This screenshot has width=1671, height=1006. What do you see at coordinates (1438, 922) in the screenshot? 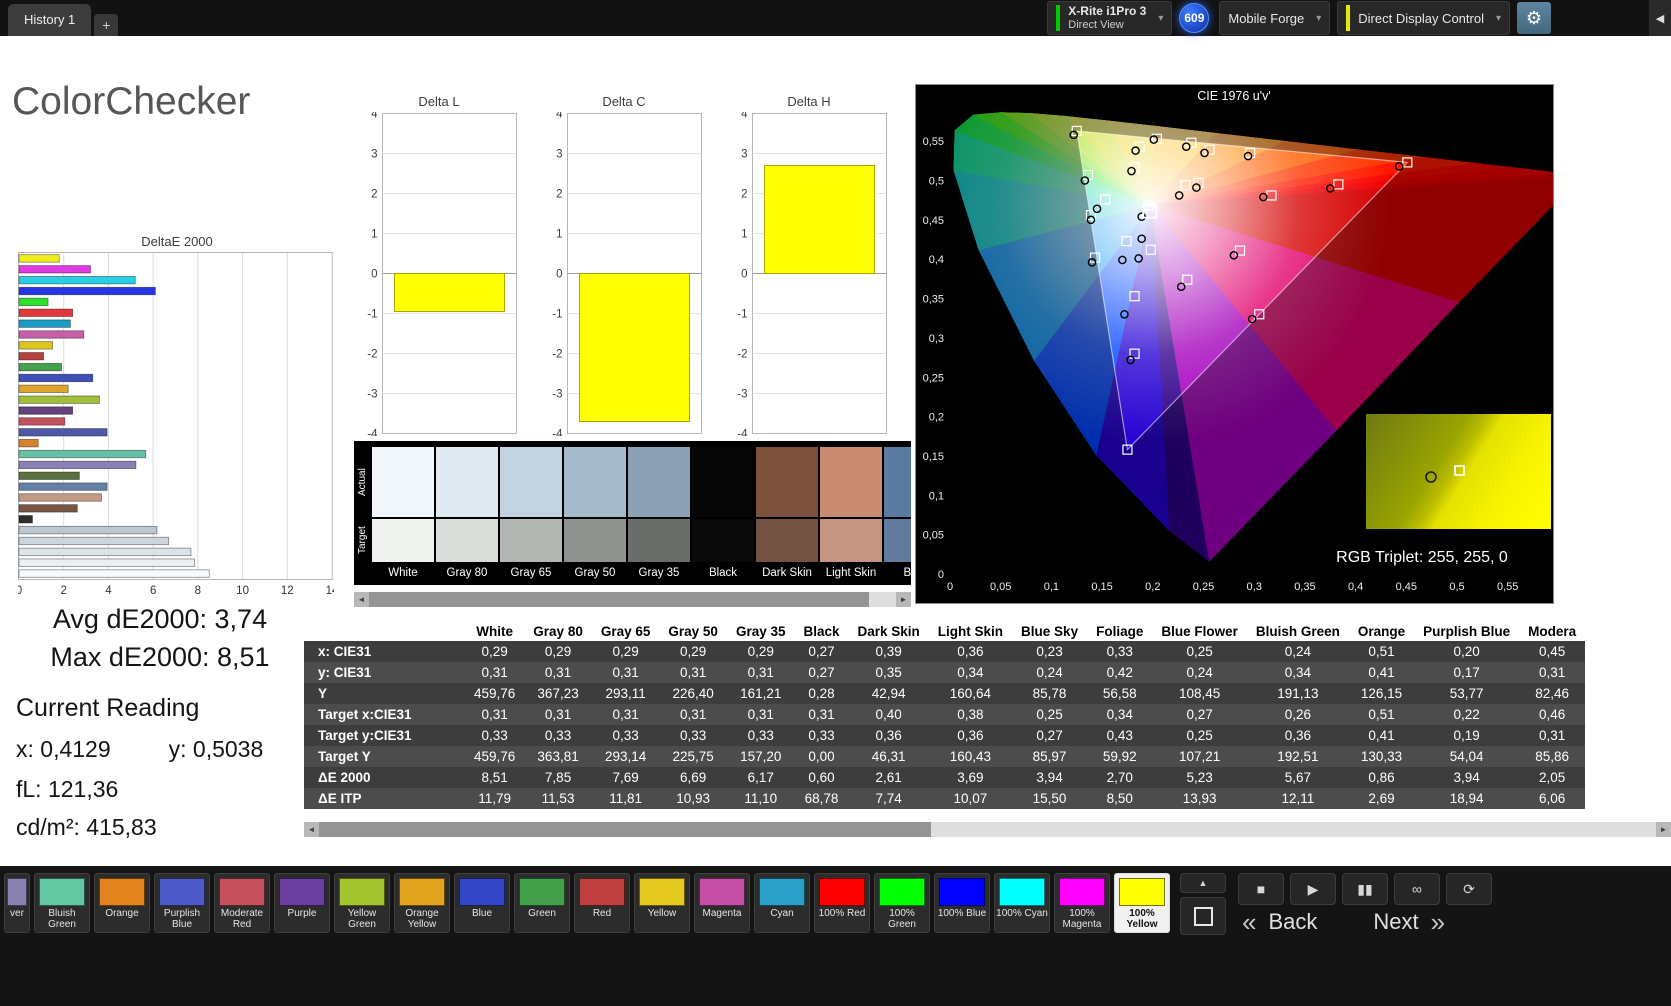
I see `next-chevrons-icon: »` at bounding box center [1438, 922].